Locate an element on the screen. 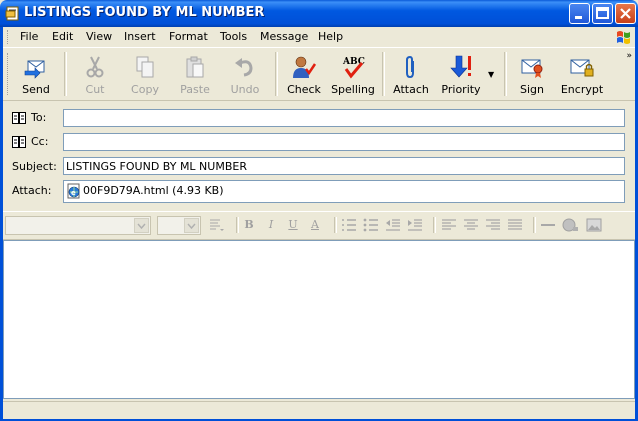 The image size is (638, 421). cut-button: Cut is located at coordinates (95, 75).